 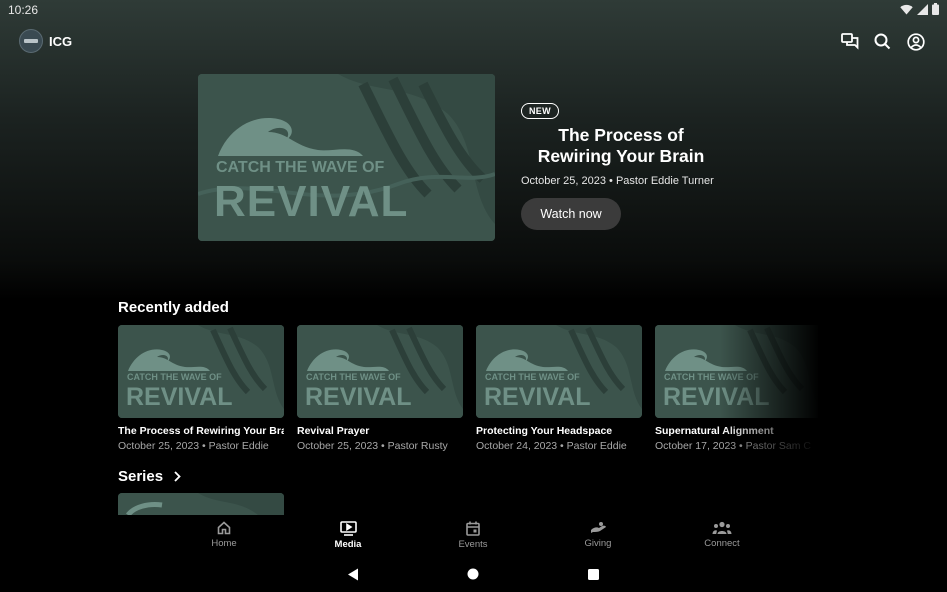 What do you see at coordinates (733, 446) in the screenshot?
I see `card-meta: October 17, 2023 • Pastor Sam C` at bounding box center [733, 446].